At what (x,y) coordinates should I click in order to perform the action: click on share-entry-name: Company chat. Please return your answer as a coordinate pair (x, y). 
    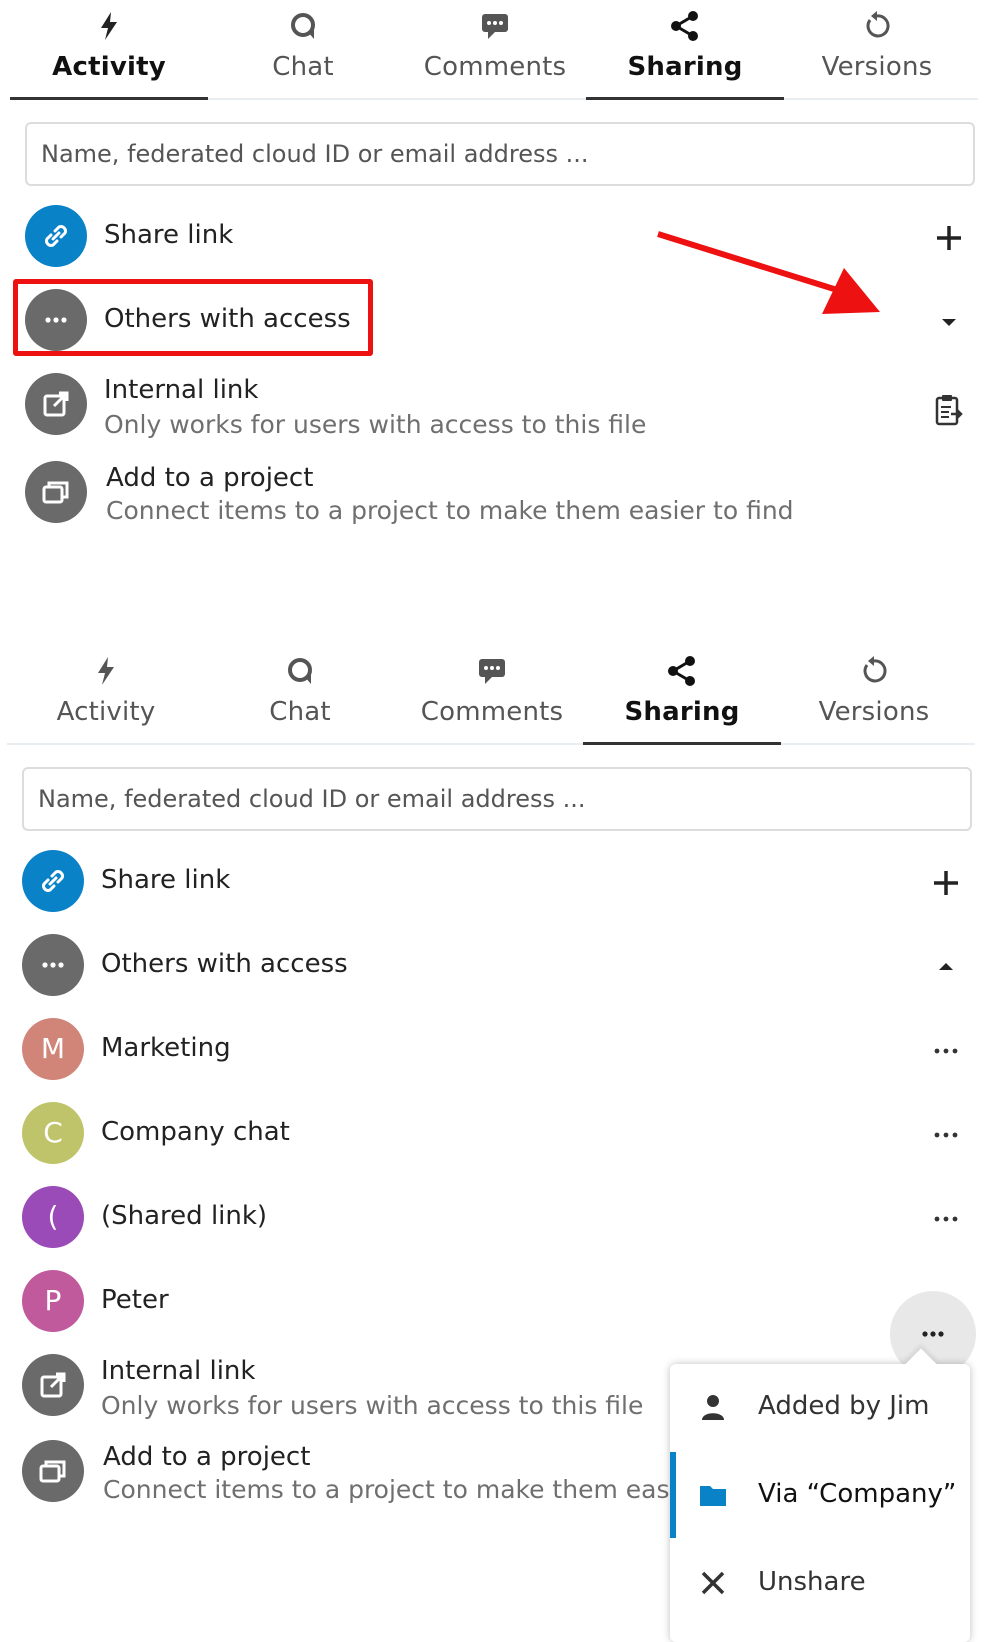
    Looking at the image, I should click on (195, 1132).